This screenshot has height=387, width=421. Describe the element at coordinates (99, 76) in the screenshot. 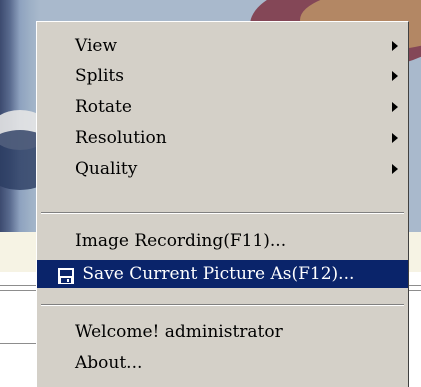

I see `menu-item-label: Splits` at that location.